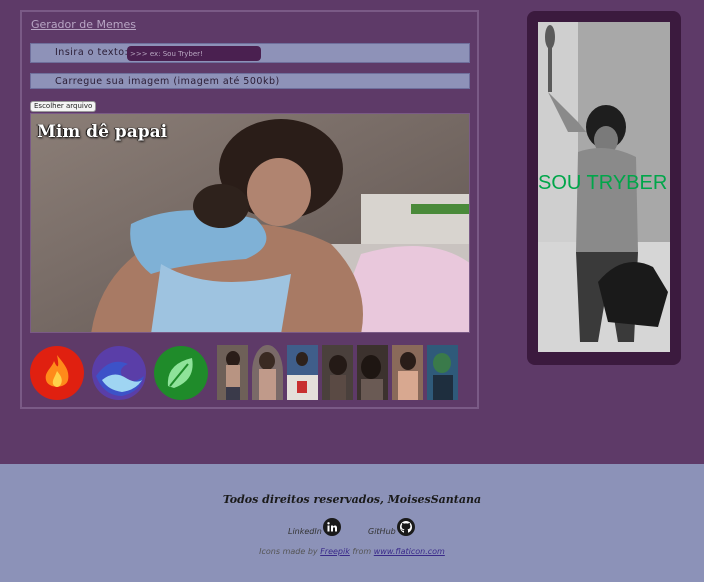 The height and width of the screenshot is (582, 704). Describe the element at coordinates (288, 551) in the screenshot. I see `credits-prefix: Icons made by` at that location.